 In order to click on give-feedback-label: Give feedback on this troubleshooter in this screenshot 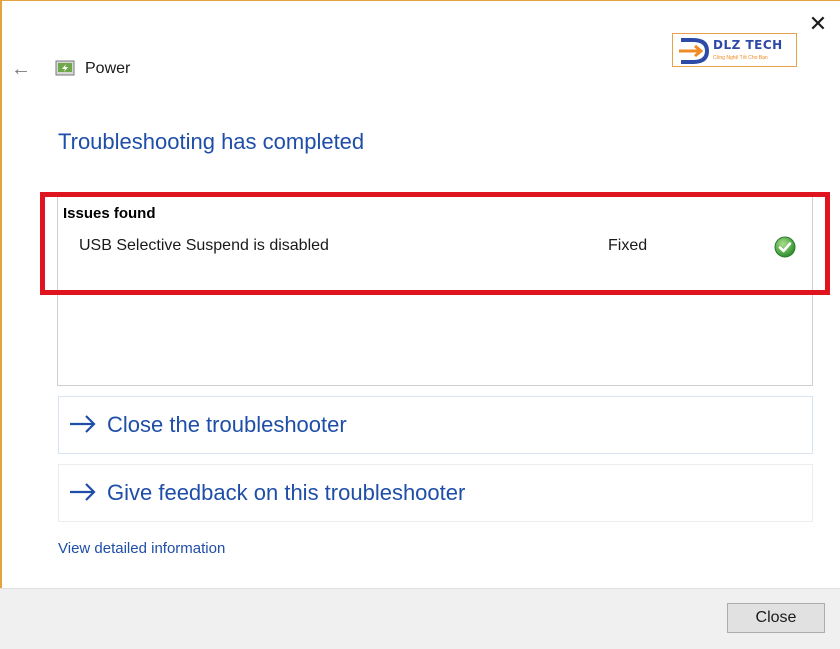, I will do `click(286, 492)`.